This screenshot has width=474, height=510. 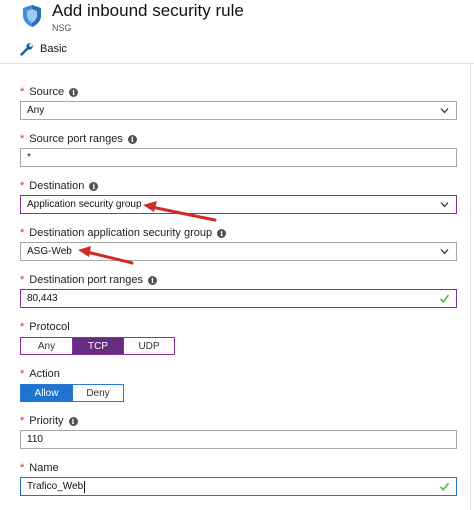 What do you see at coordinates (32, 16) in the screenshot?
I see `shield-icon` at bounding box center [32, 16].